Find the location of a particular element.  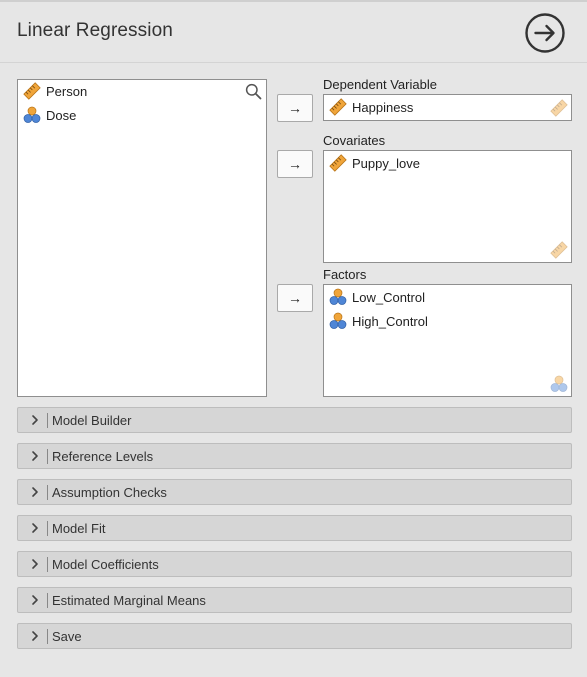

list-item: Happiness is located at coordinates (371, 107).